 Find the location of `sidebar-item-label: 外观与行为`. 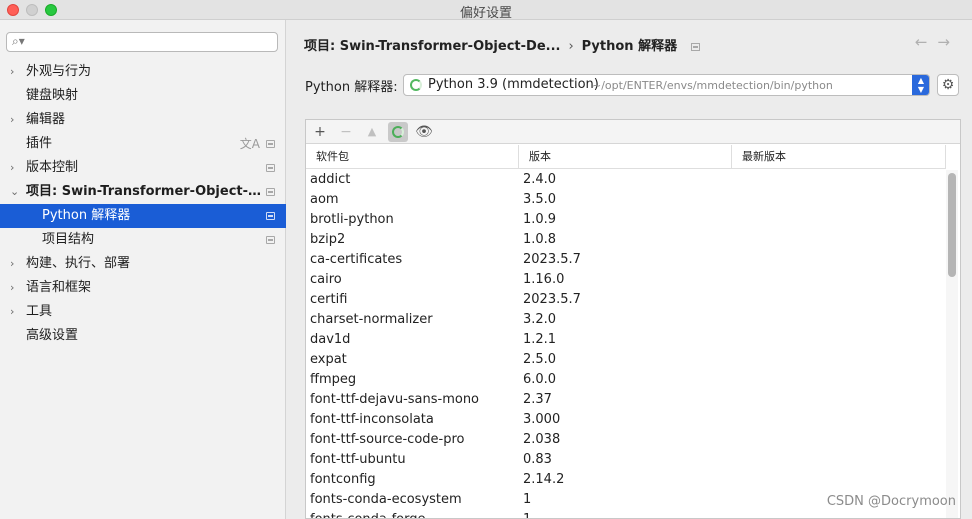

sidebar-item-label: 外观与行为 is located at coordinates (59, 71).